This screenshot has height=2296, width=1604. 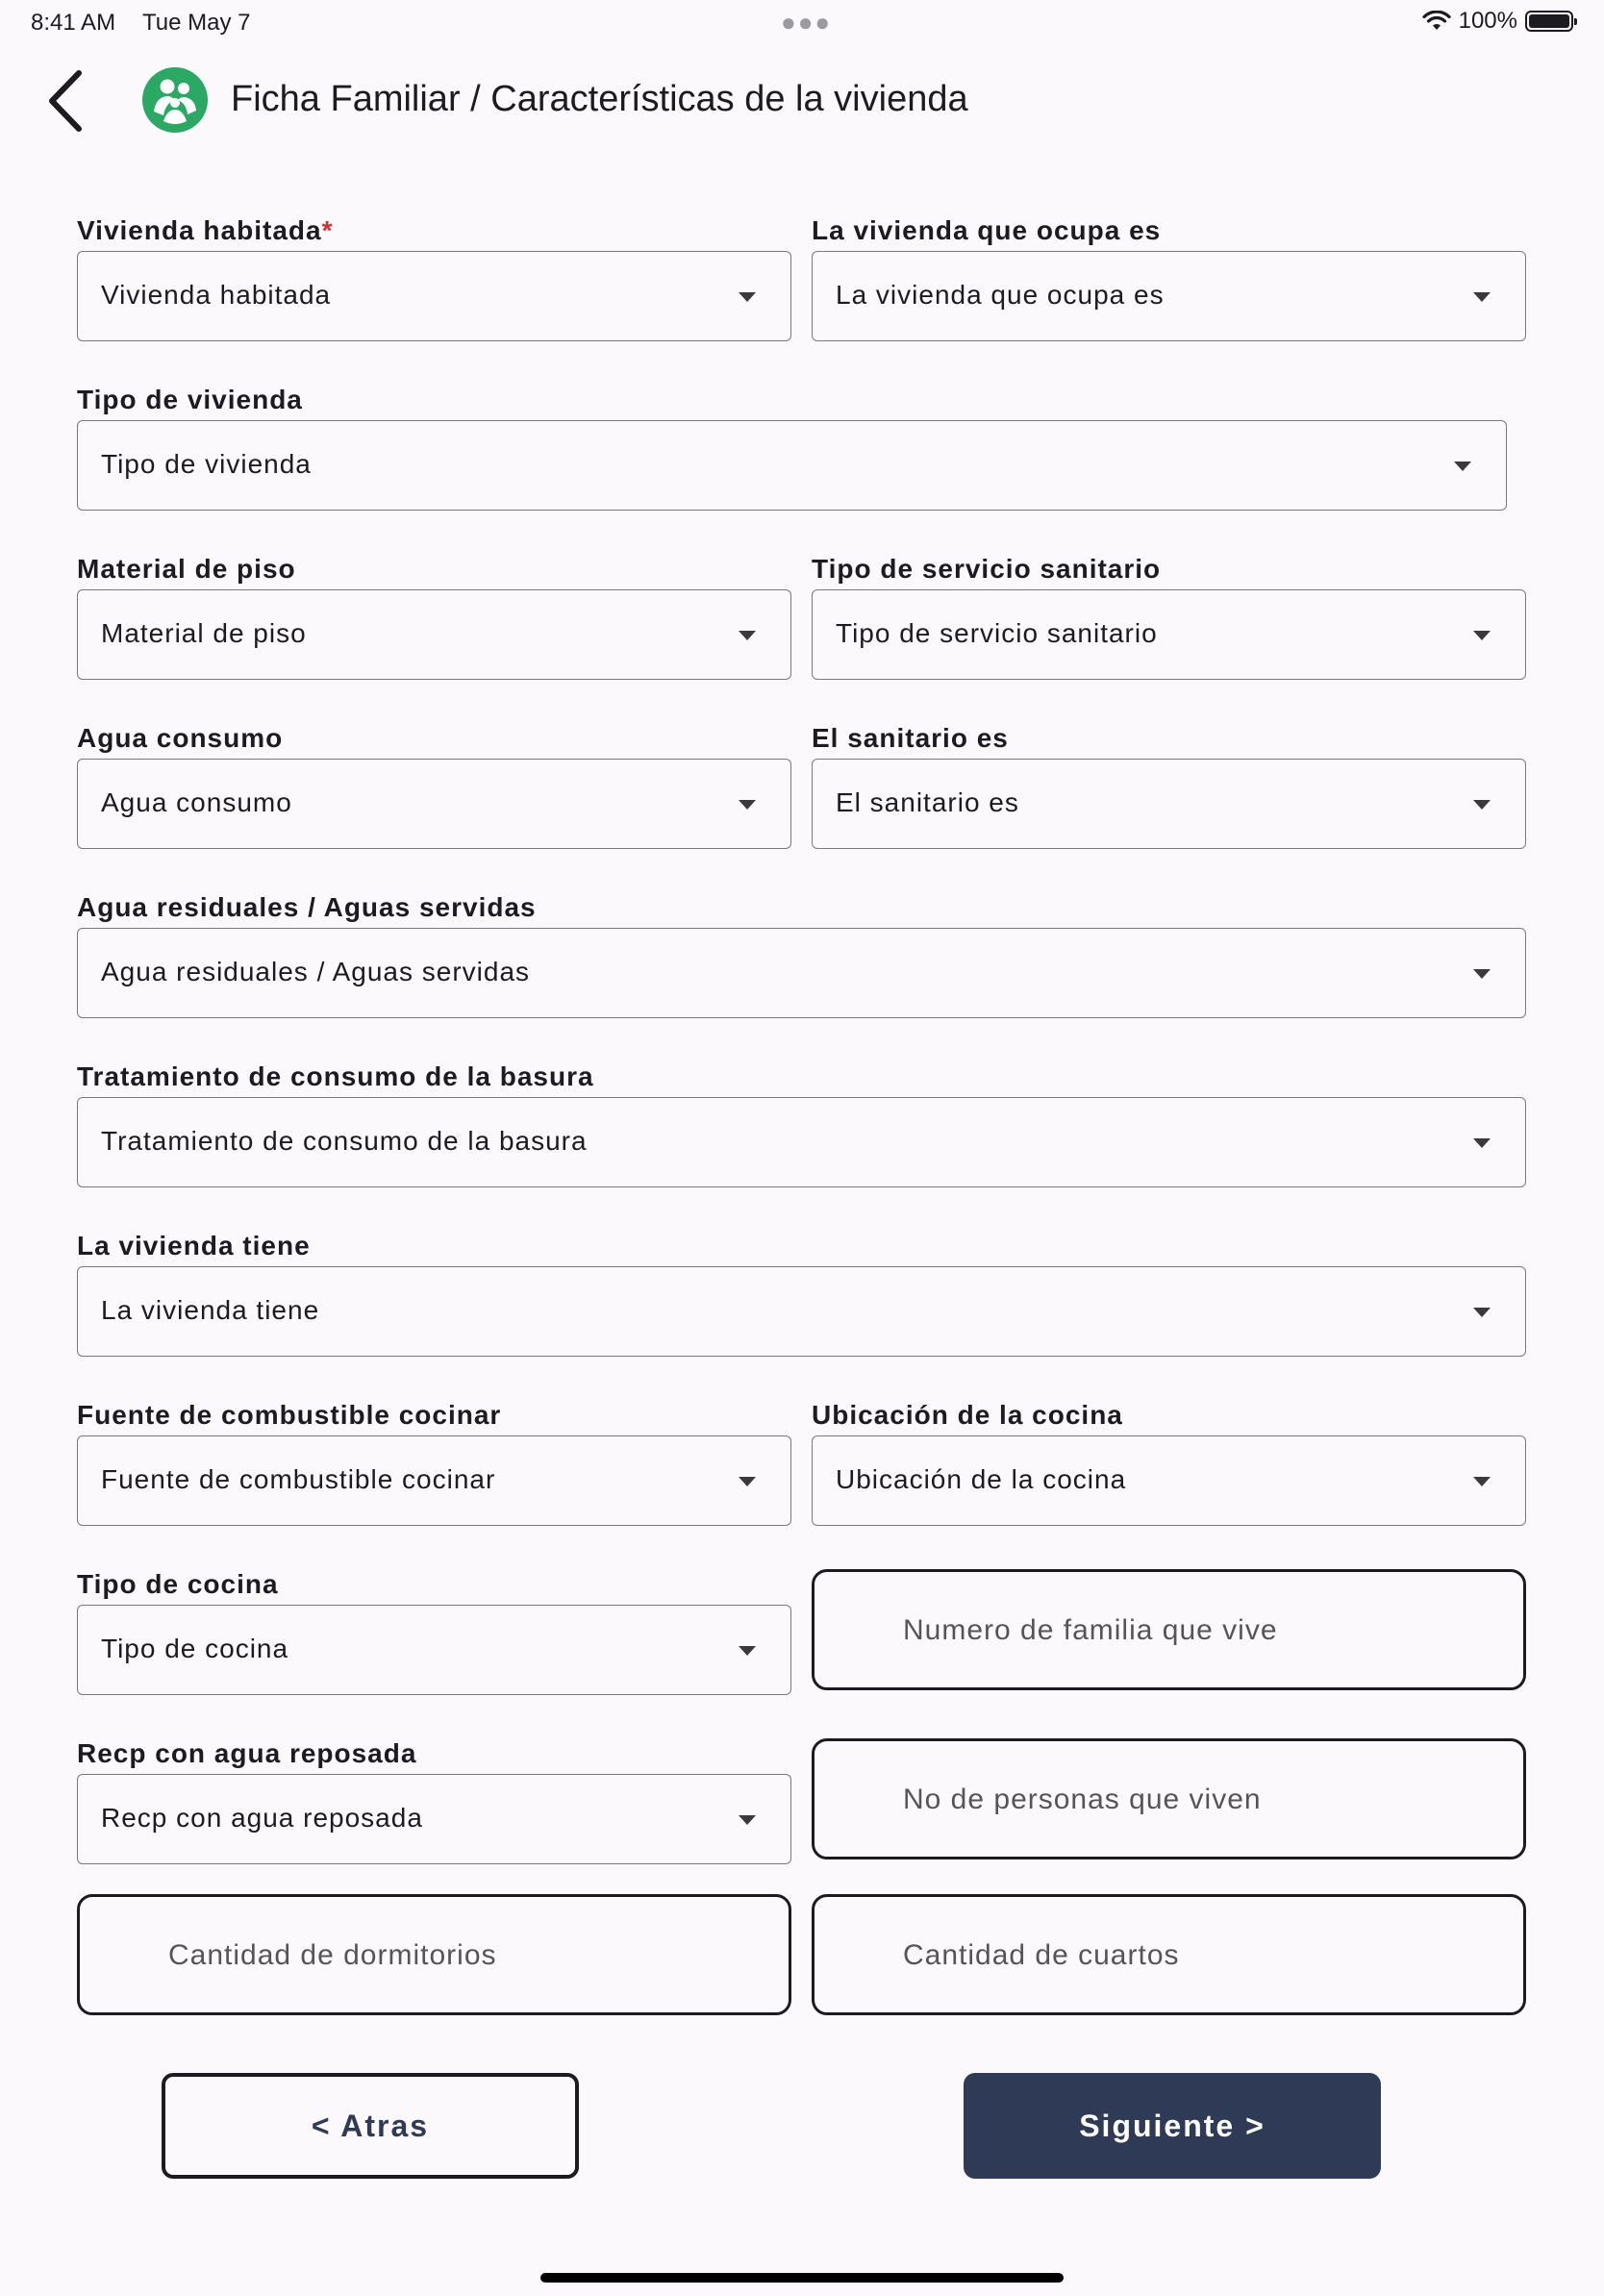 I want to click on sanitario-es-select: El sanitario es, so click(x=1169, y=804).